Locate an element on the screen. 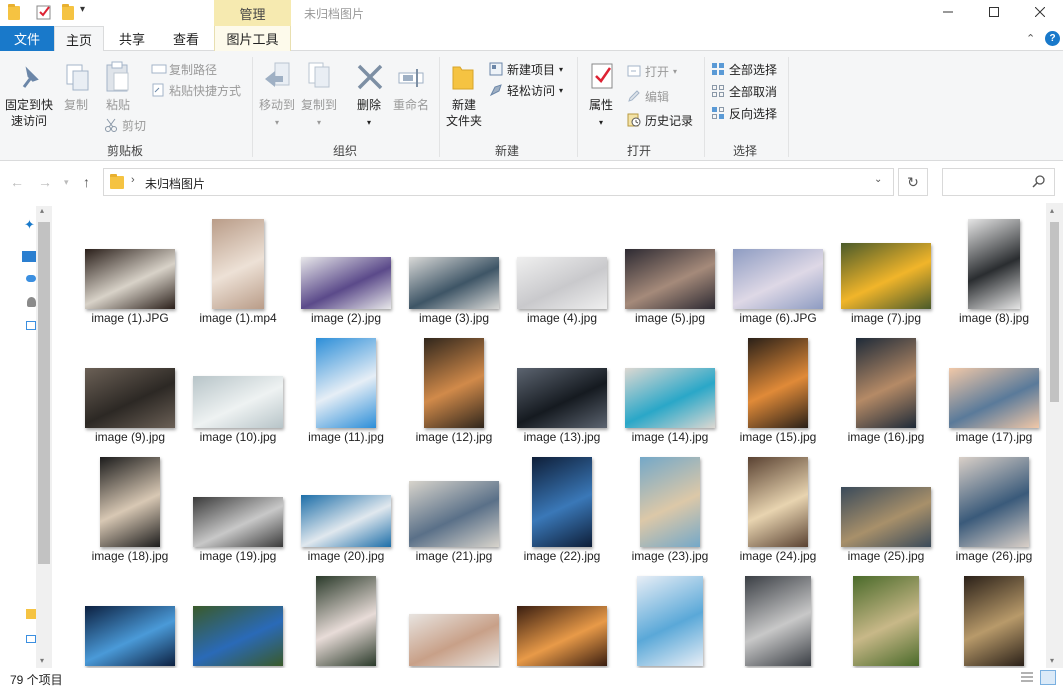  invert-selection-button: 反向选择 is located at coordinates (744, 113).